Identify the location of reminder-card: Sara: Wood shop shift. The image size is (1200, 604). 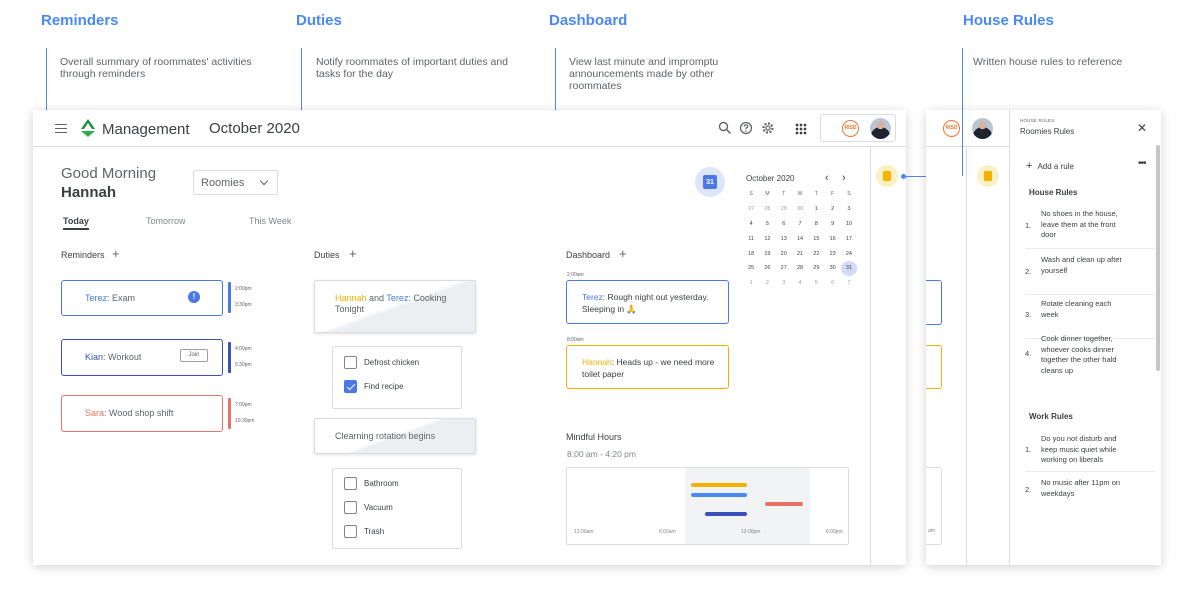
(142, 413).